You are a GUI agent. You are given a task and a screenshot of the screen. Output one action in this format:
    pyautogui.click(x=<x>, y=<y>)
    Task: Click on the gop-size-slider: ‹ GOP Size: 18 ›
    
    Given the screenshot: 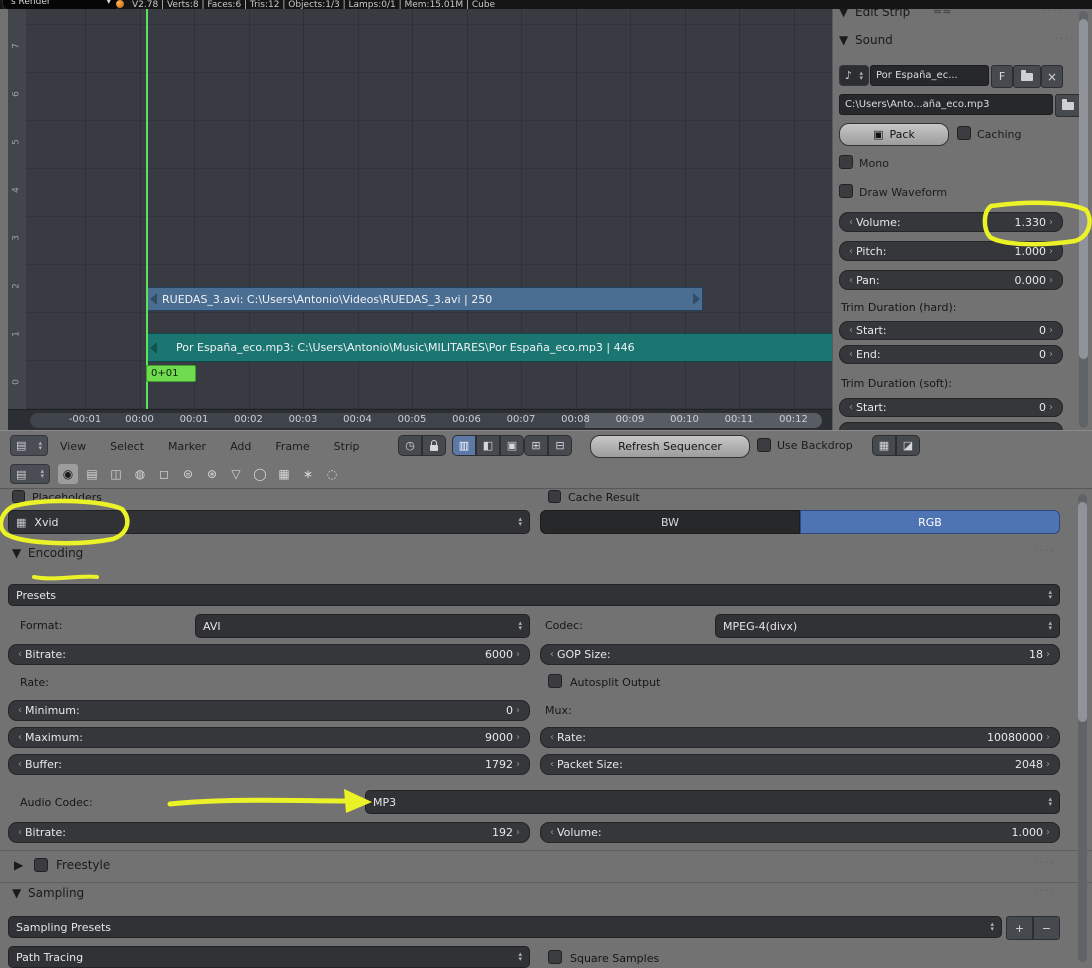 What is the action you would take?
    pyautogui.click(x=800, y=654)
    